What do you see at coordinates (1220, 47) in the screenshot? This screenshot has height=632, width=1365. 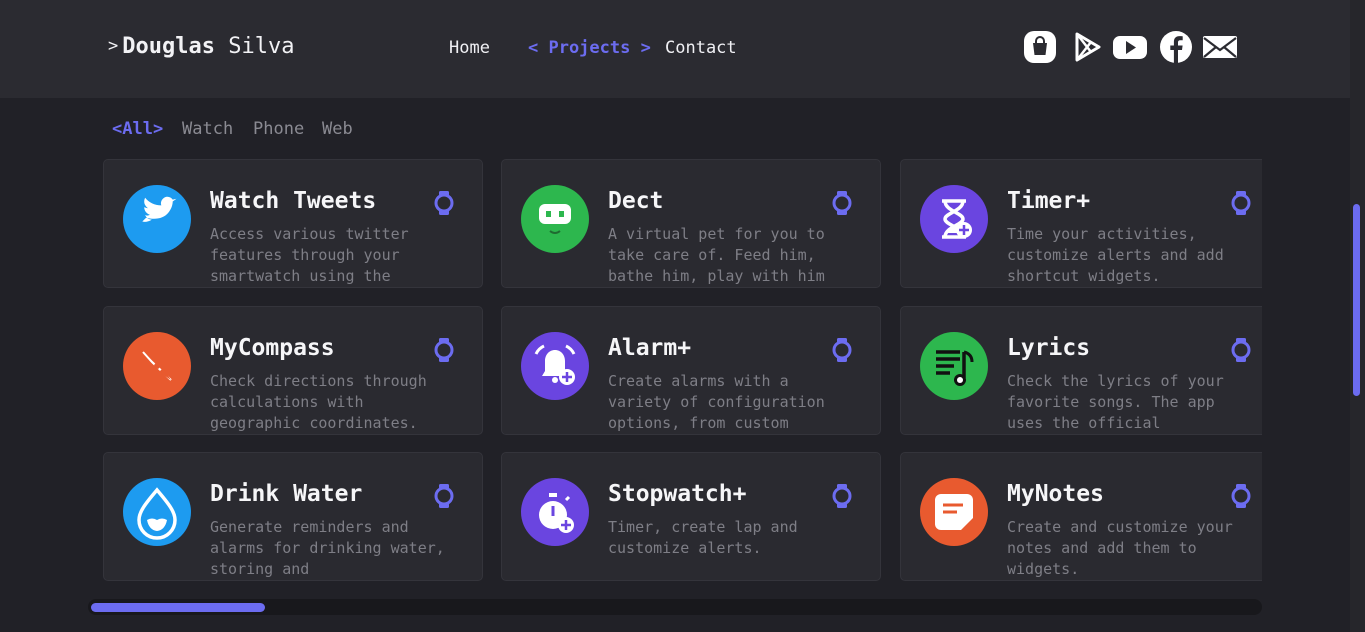 I see `mail-icon` at bounding box center [1220, 47].